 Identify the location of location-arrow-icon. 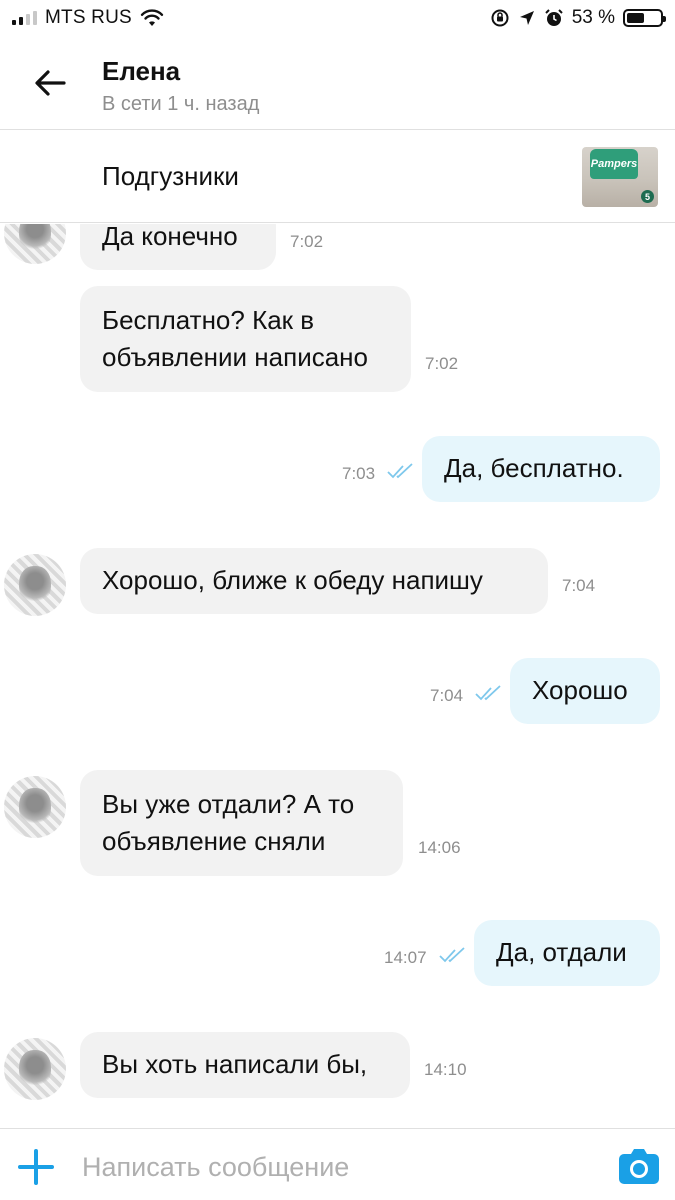
(526, 18).